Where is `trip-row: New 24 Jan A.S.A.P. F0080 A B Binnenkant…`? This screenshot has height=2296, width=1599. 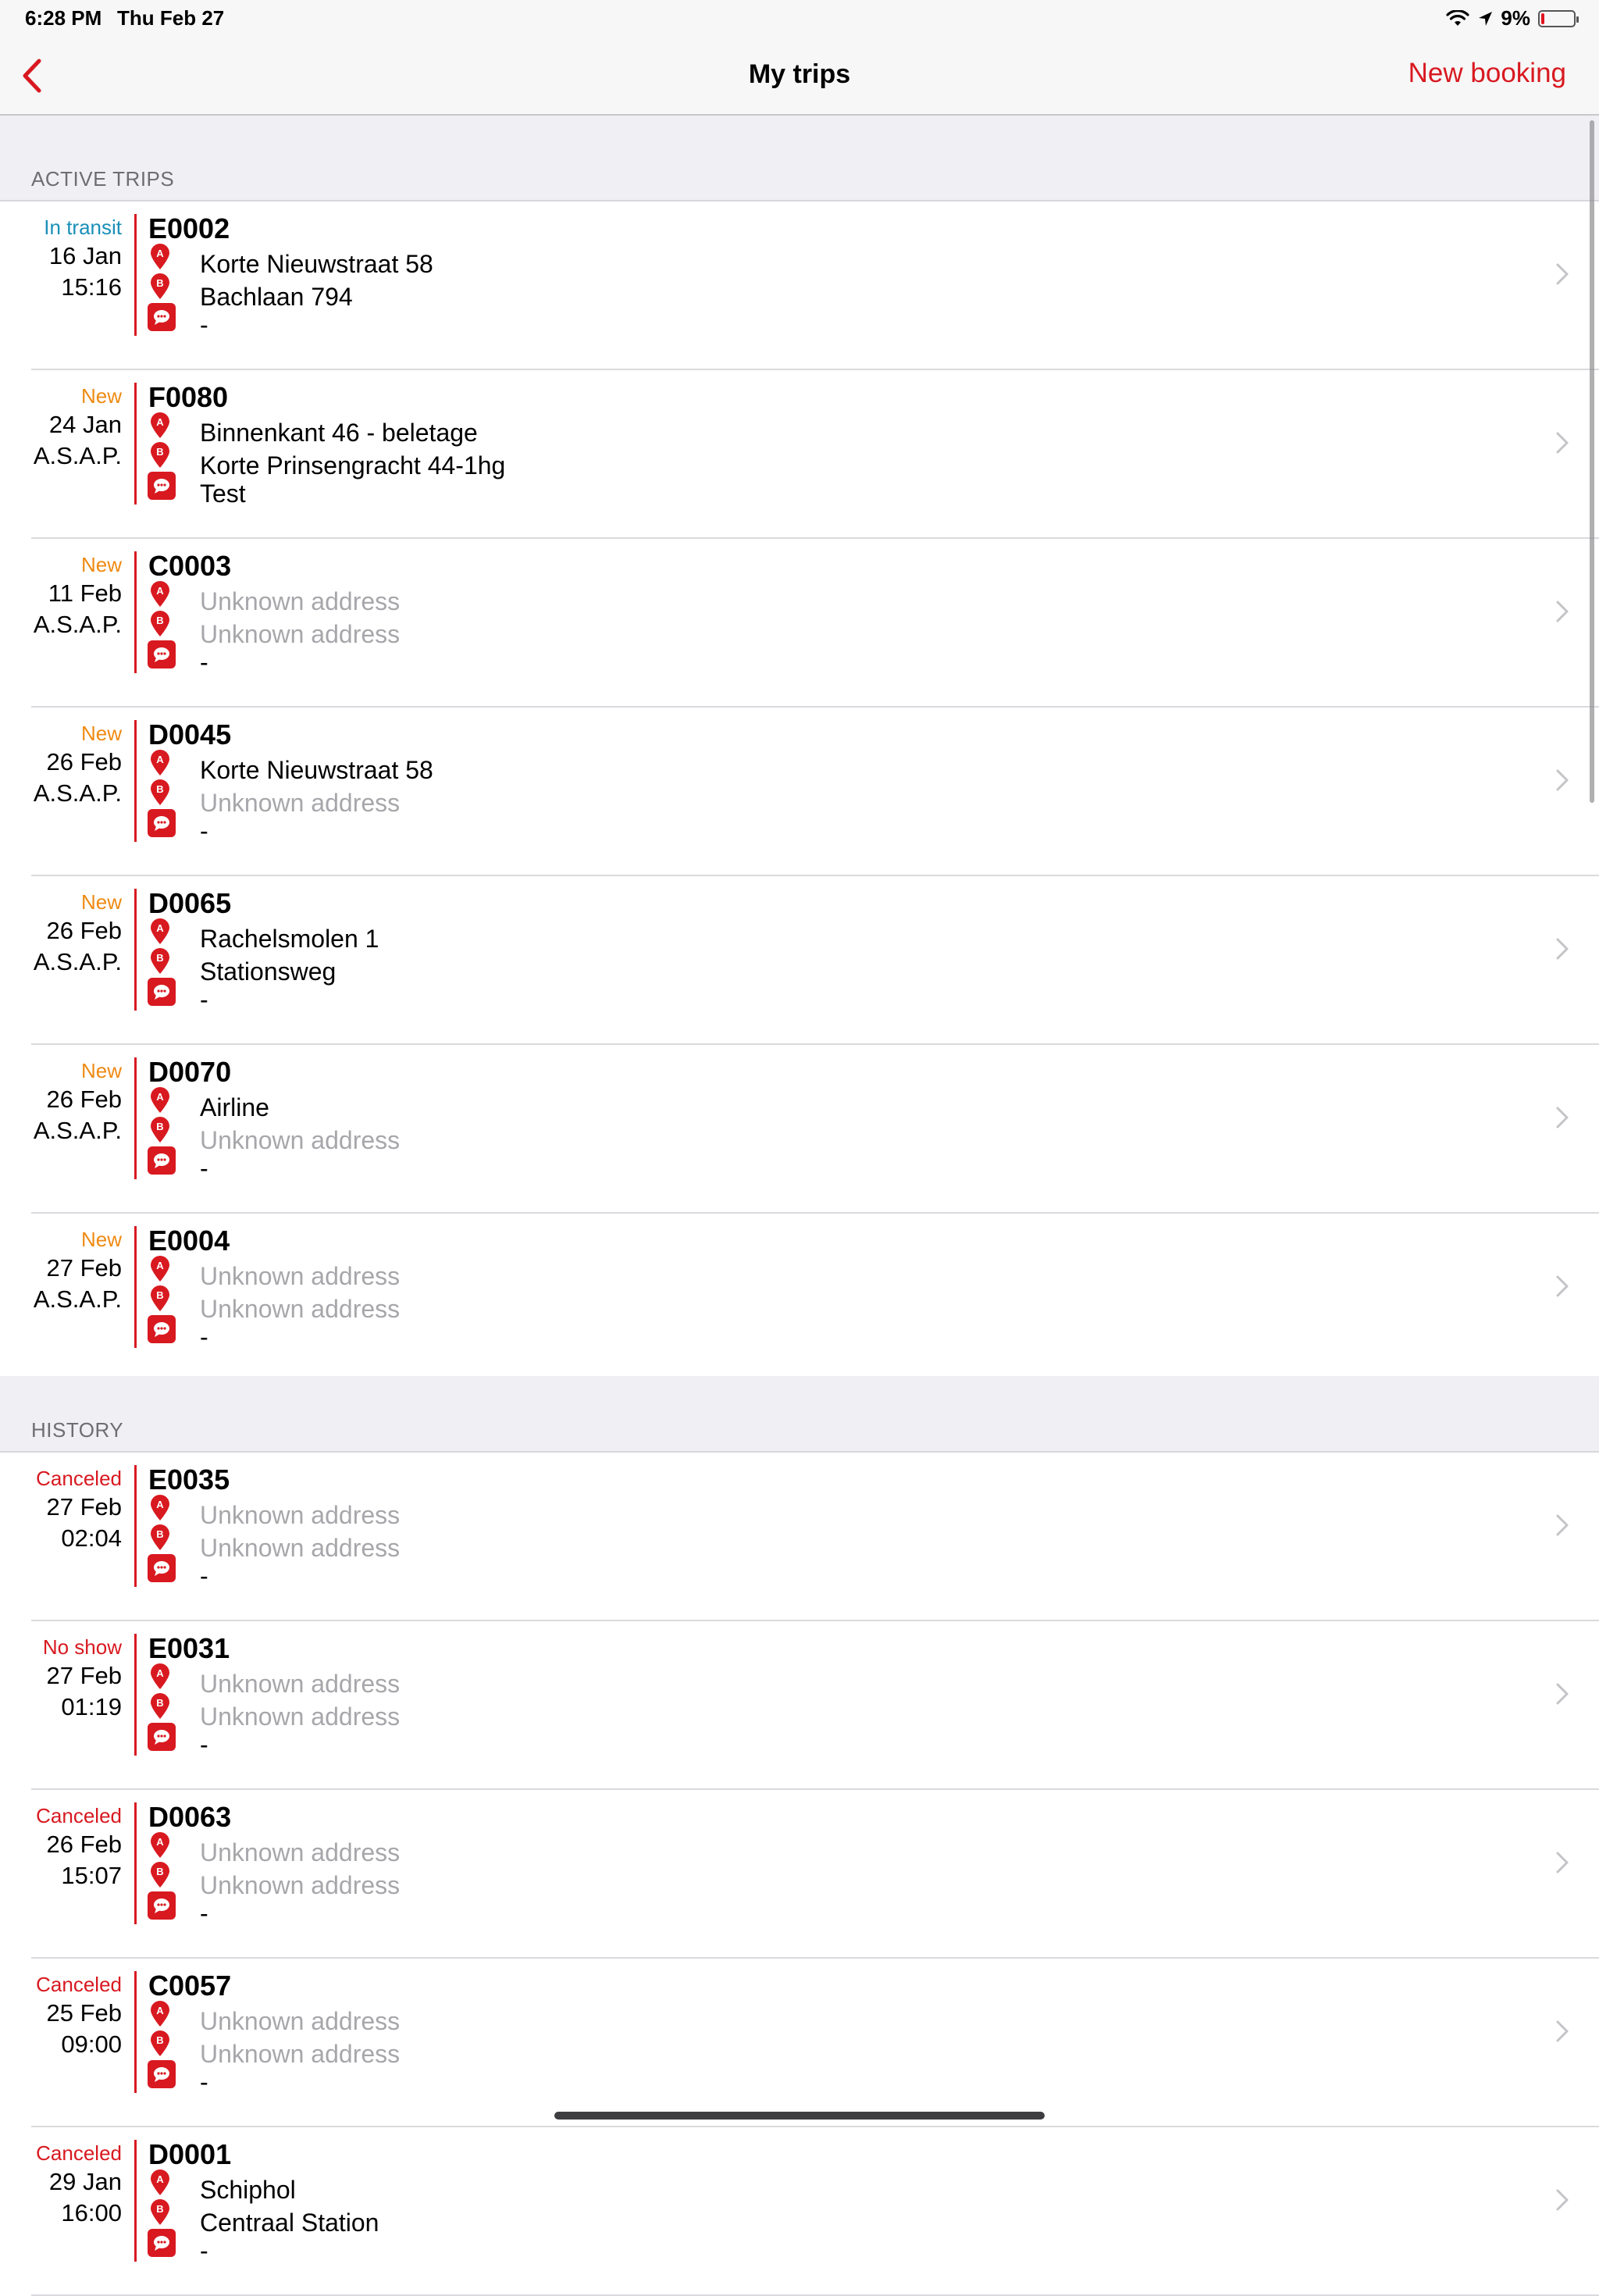 trip-row: New 24 Jan A.S.A.P. F0080 A B Binnenkant… is located at coordinates (799, 454).